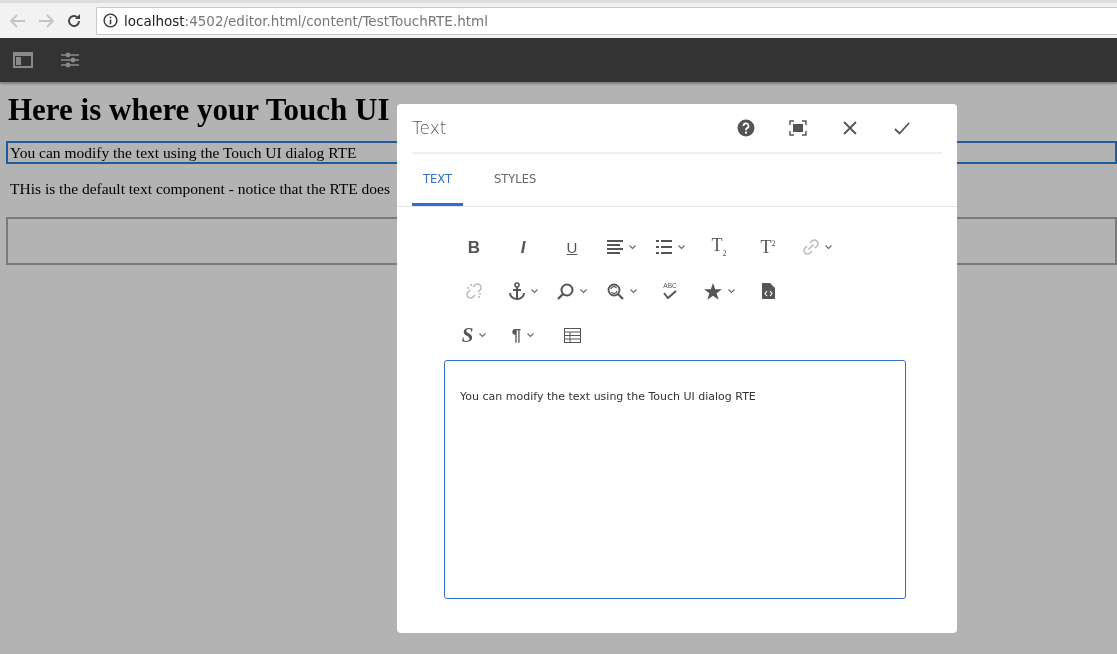 This screenshot has width=1117, height=654. I want to click on dialog-title: Text, so click(429, 128).